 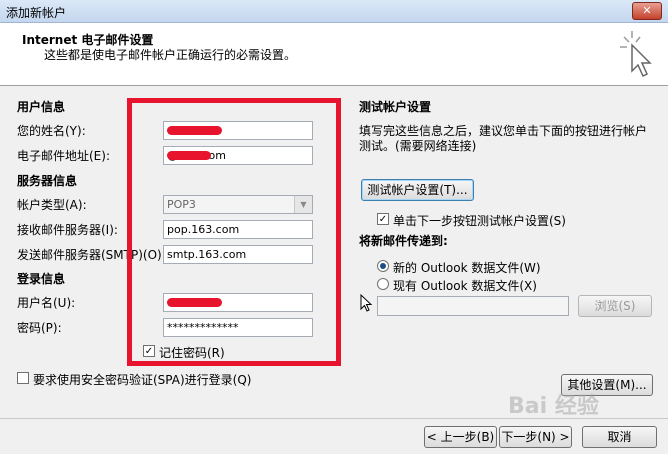 I want to click on dialog-header: Internet 电子邮件设置 这些都是使电子邮件帐户正确运行的必需设置。, so click(x=334, y=54).